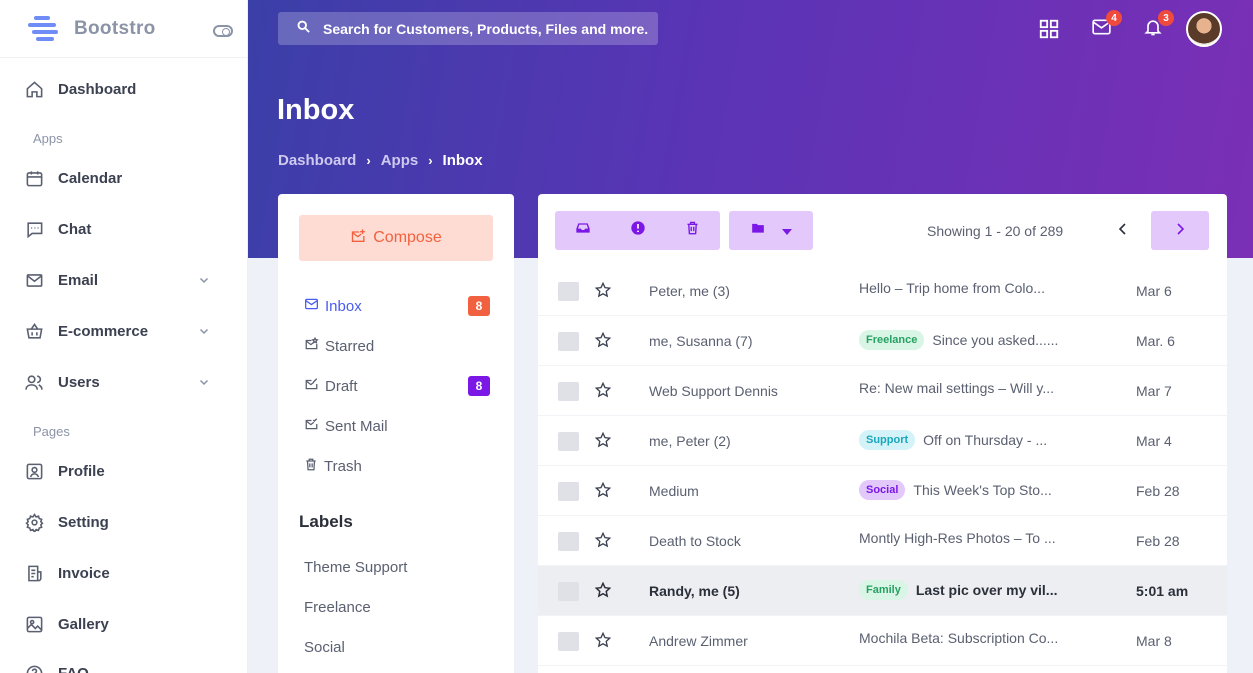  I want to click on sidebar-item-chat: Chat, so click(124, 229).